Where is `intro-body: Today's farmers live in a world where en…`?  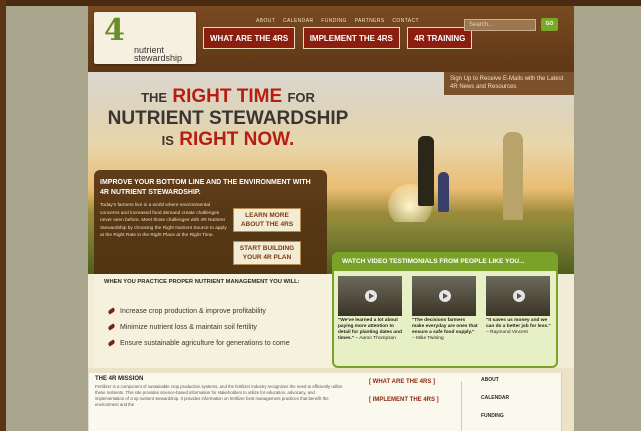 intro-body: Today's farmers live in a world where en… is located at coordinates (163, 220).